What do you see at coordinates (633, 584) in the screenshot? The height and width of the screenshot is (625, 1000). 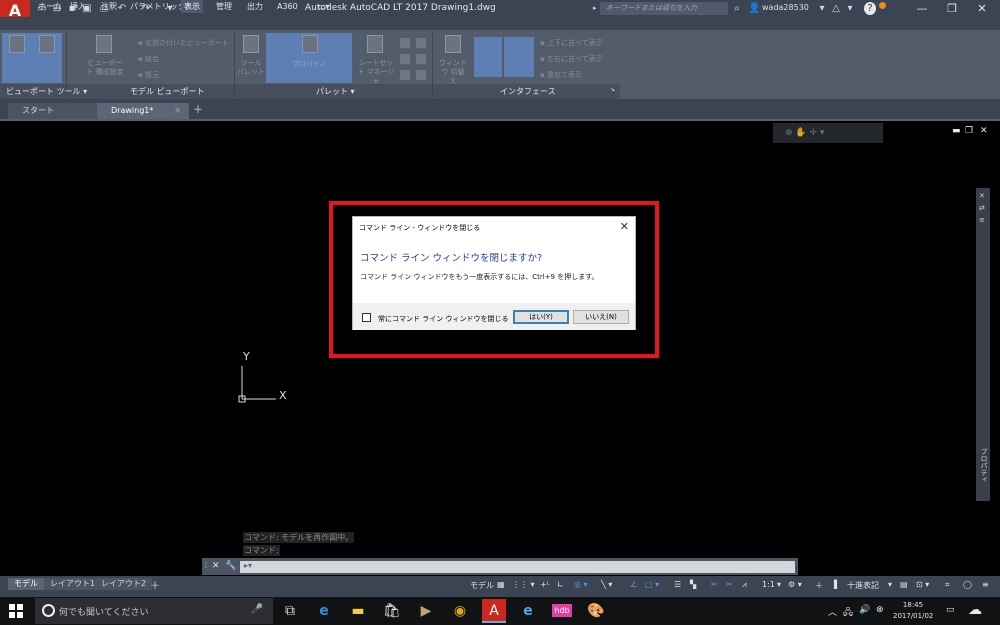 I see `object-snap-tracking-icon: ∠` at bounding box center [633, 584].